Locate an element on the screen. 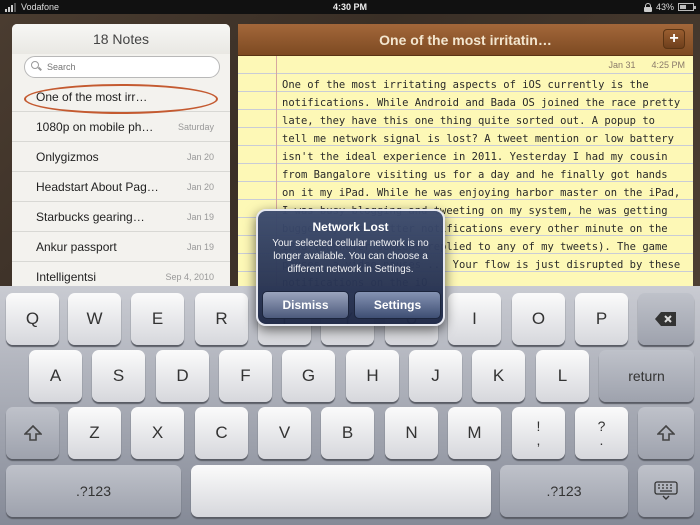 The height and width of the screenshot is (525, 700). keyboard-hide-icon is located at coordinates (666, 490).